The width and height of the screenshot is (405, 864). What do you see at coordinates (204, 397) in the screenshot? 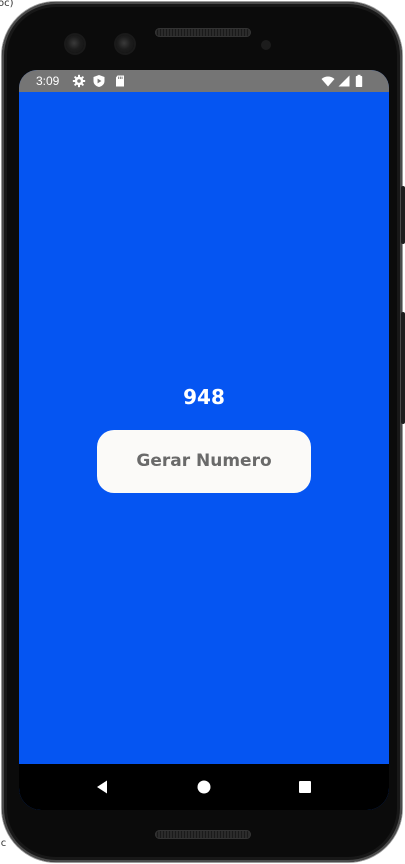
I see `random-number-display: 948` at bounding box center [204, 397].